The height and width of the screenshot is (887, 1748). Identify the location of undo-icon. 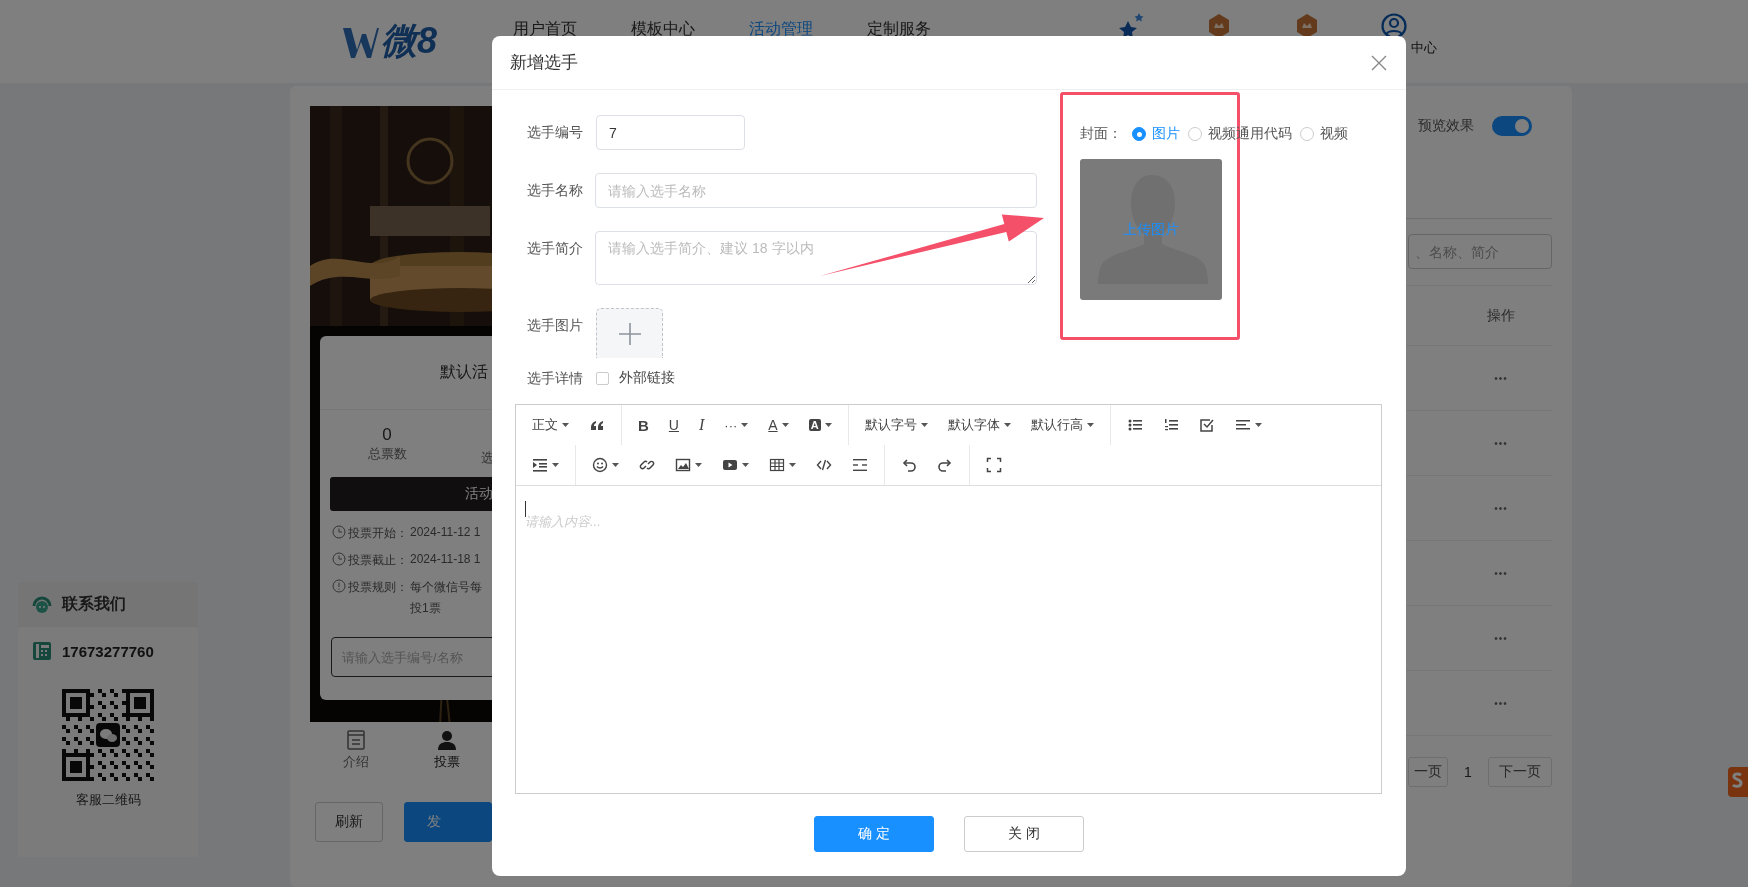
(909, 465).